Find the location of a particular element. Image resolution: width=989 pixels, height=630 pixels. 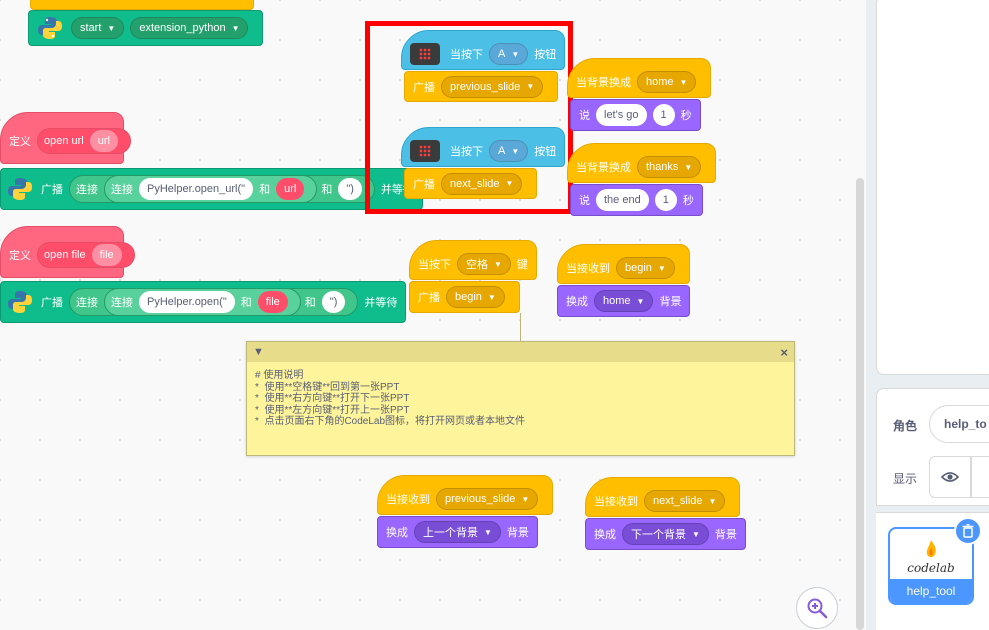

eye-icon is located at coordinates (950, 477).